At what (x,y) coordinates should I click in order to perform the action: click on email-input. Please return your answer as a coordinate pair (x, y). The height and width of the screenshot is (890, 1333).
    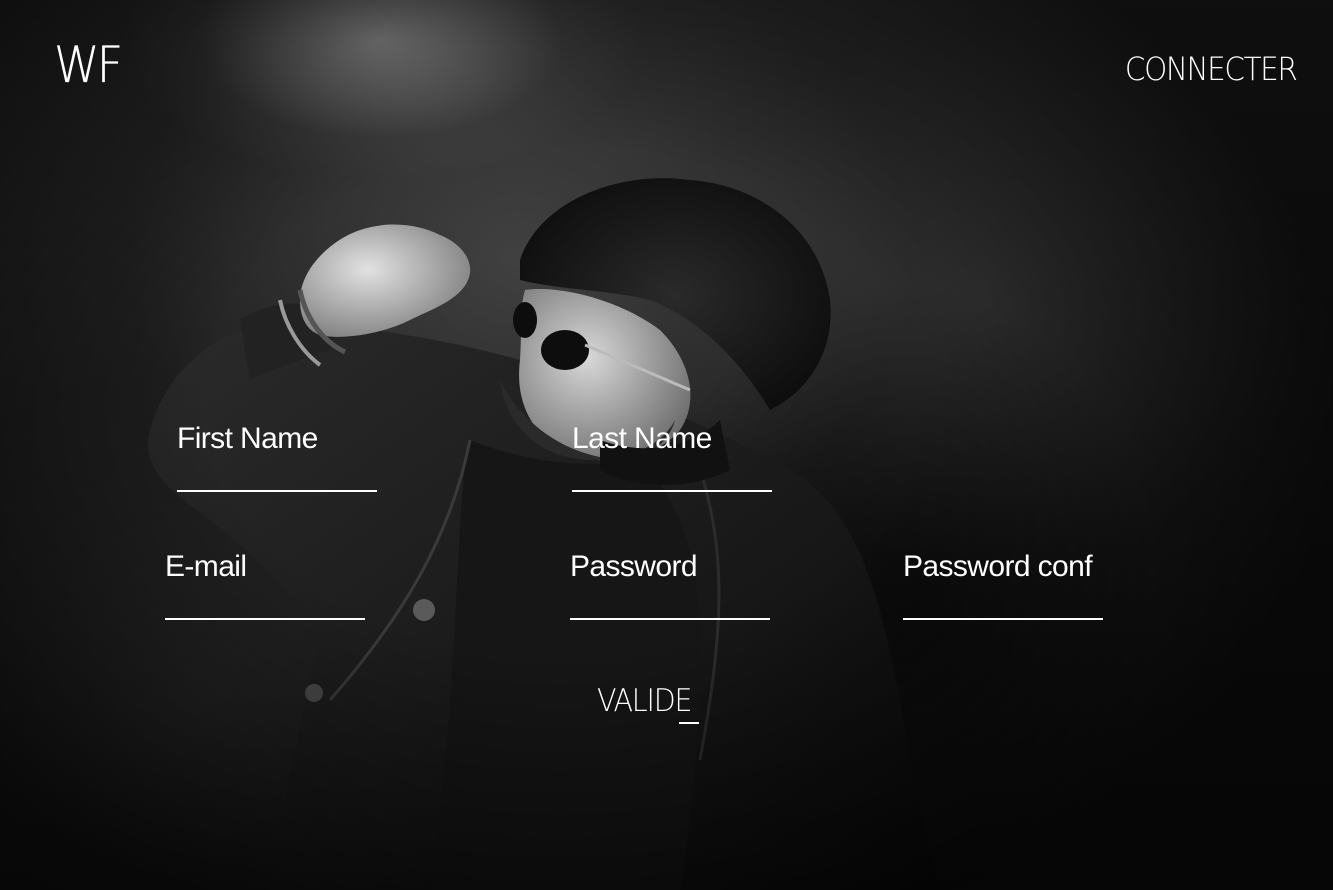
    Looking at the image, I should click on (265, 607).